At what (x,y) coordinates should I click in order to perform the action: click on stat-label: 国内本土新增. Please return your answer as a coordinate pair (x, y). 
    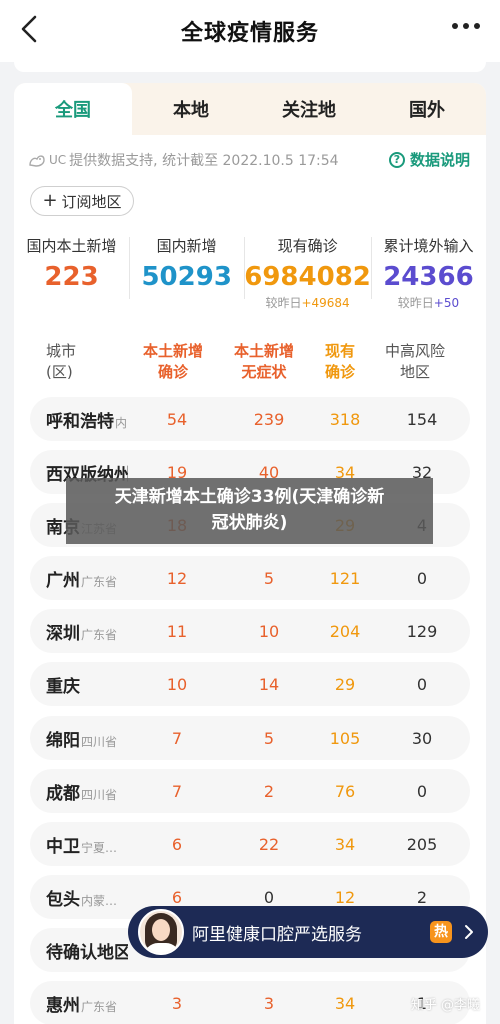
    Looking at the image, I should click on (71, 246).